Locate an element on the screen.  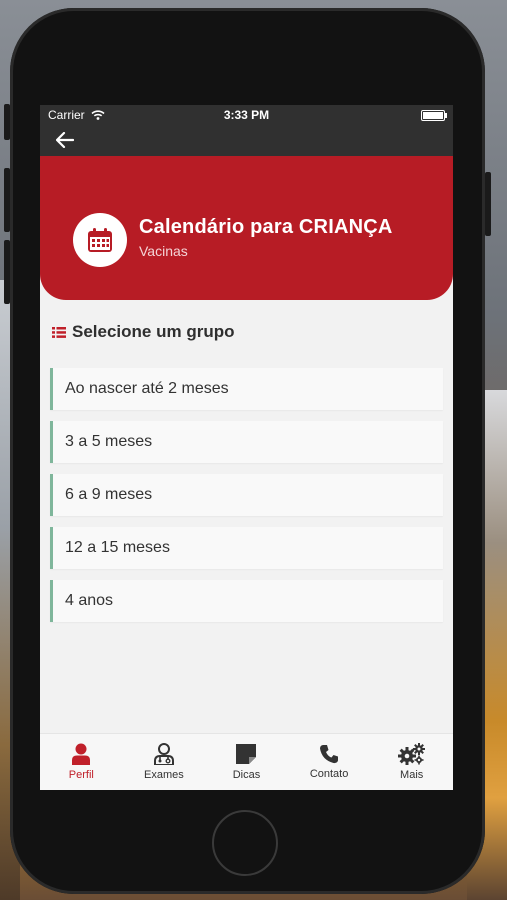
list-item-label: Ao nascer até 2 meses is located at coordinates (147, 388).